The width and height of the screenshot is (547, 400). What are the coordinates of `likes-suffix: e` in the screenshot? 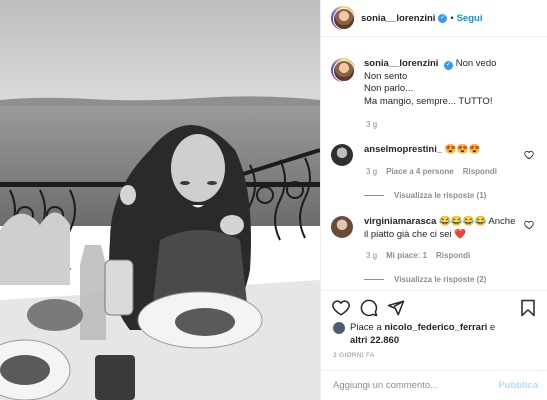 It's located at (491, 327).